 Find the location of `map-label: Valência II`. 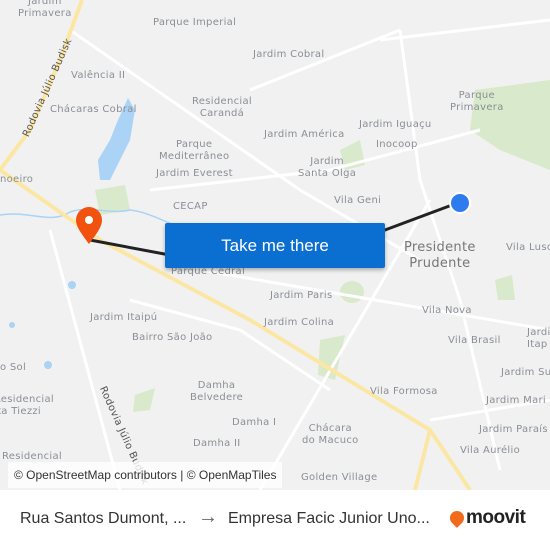

map-label: Valência II is located at coordinates (98, 75).